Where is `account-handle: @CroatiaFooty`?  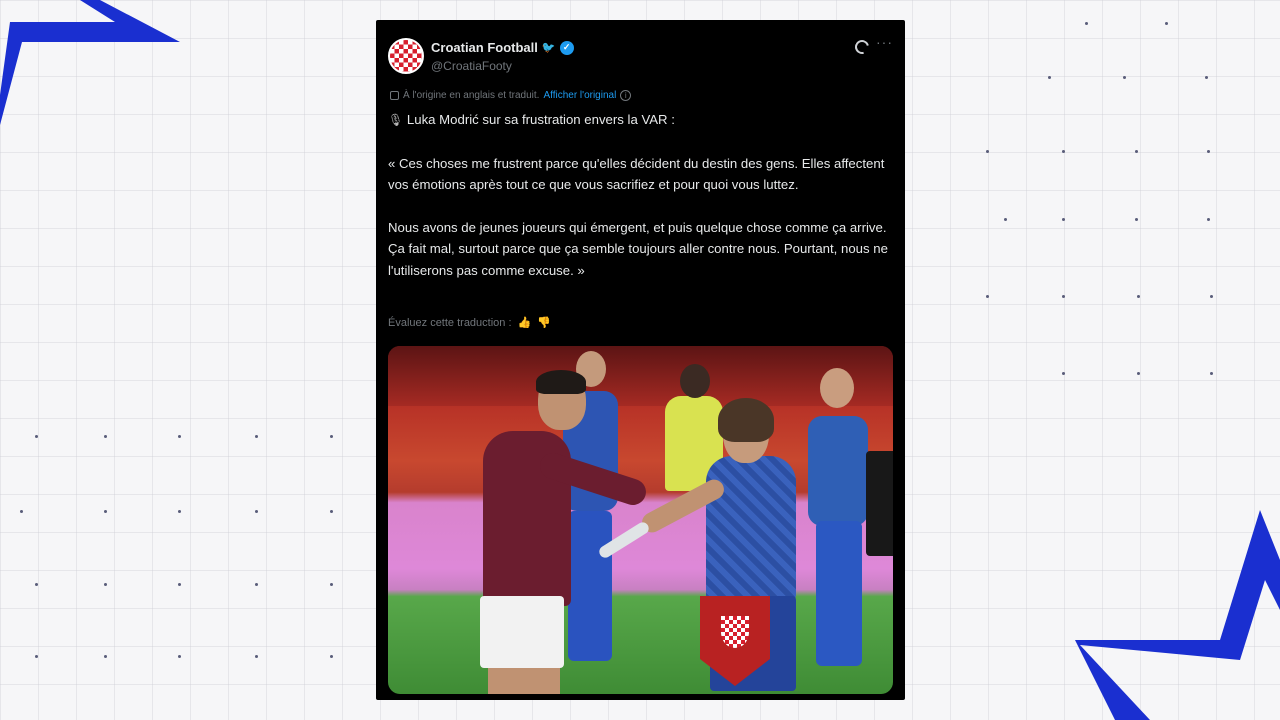 account-handle: @CroatiaFooty is located at coordinates (471, 66).